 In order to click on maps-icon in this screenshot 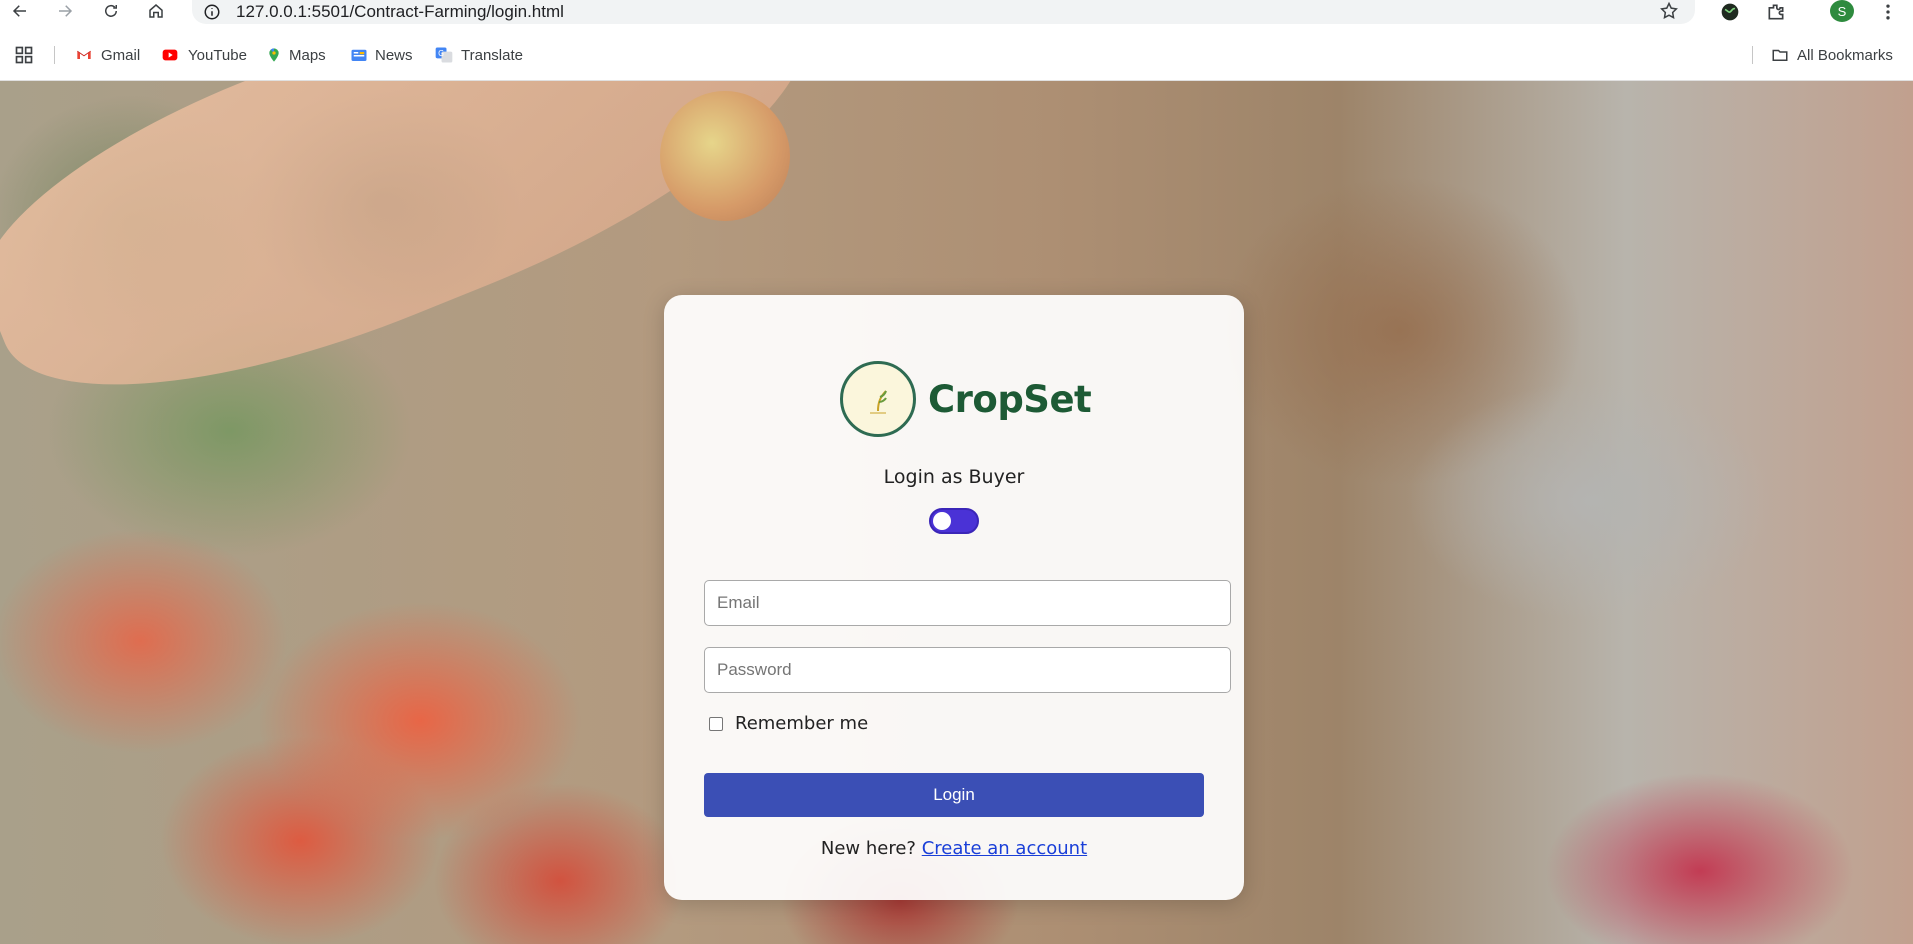, I will do `click(274, 55)`.